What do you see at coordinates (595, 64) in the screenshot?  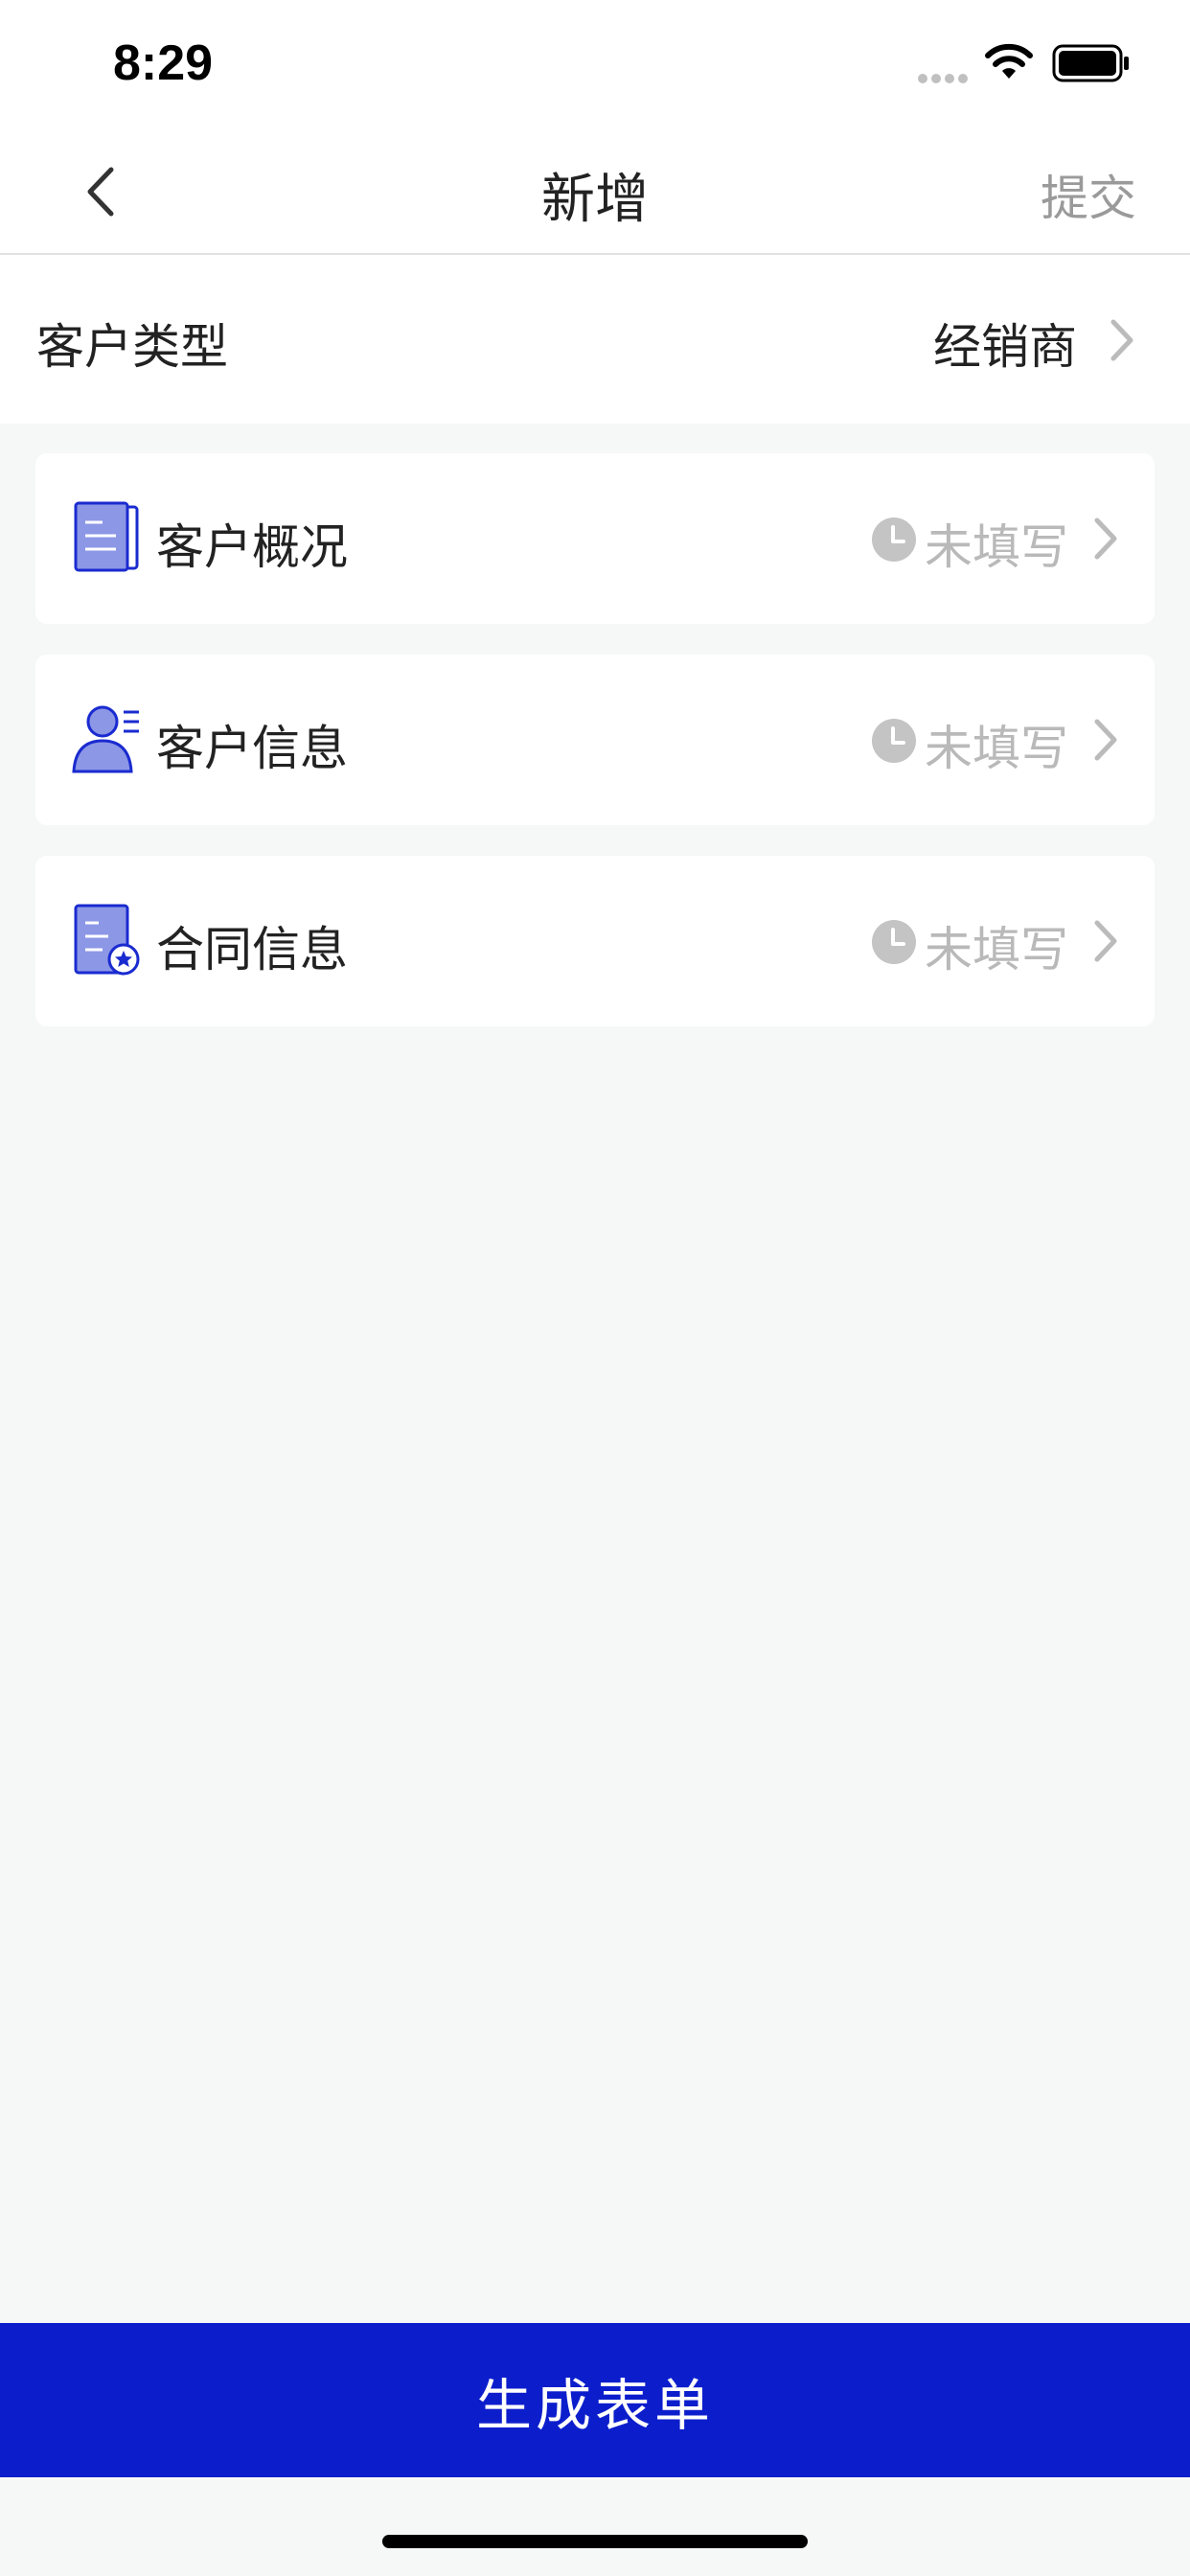 I see `status-bar: 8:29` at bounding box center [595, 64].